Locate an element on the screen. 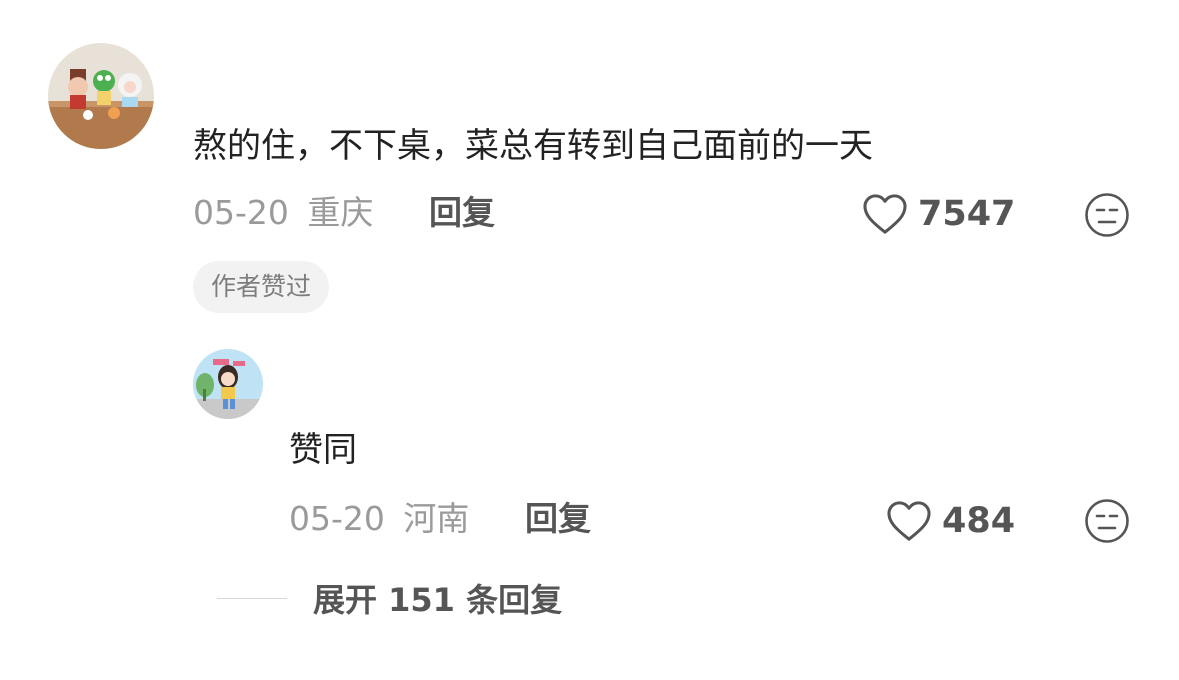 This screenshot has height=680, width=1179. author-liked-badge: 作者赞过 is located at coordinates (261, 287).